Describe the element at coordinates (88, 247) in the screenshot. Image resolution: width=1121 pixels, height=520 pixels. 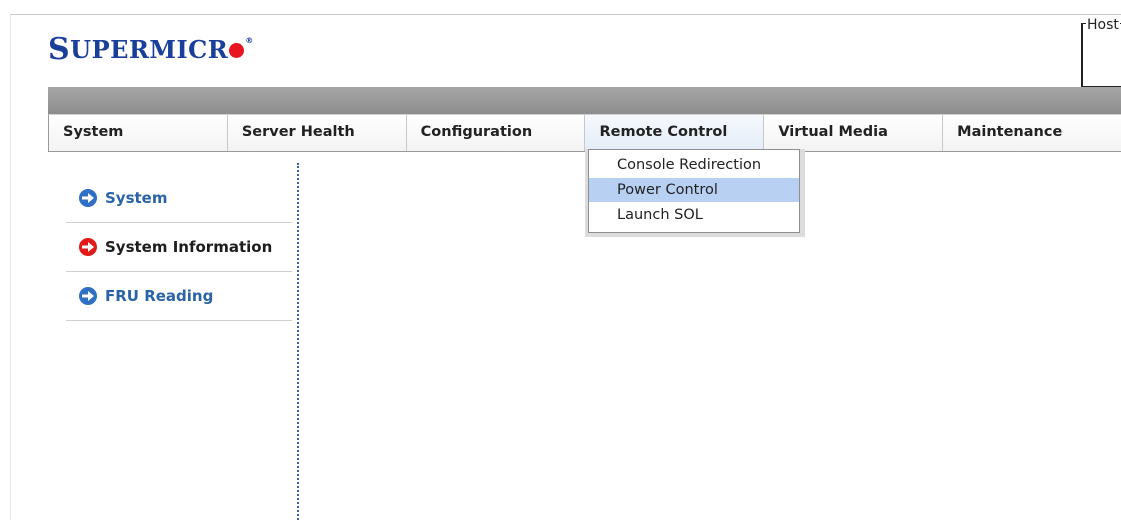
I see `arrow-right-circle-red-icon` at that location.